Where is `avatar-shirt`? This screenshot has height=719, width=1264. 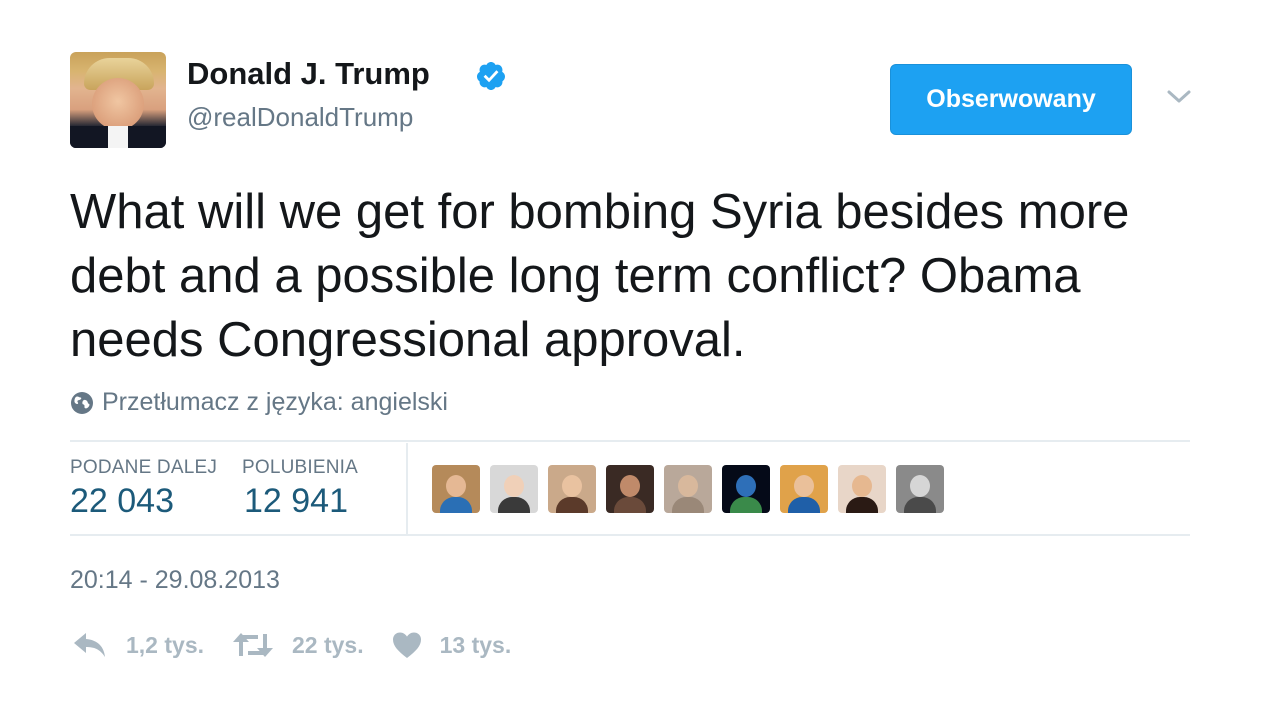
avatar-shirt is located at coordinates (118, 137).